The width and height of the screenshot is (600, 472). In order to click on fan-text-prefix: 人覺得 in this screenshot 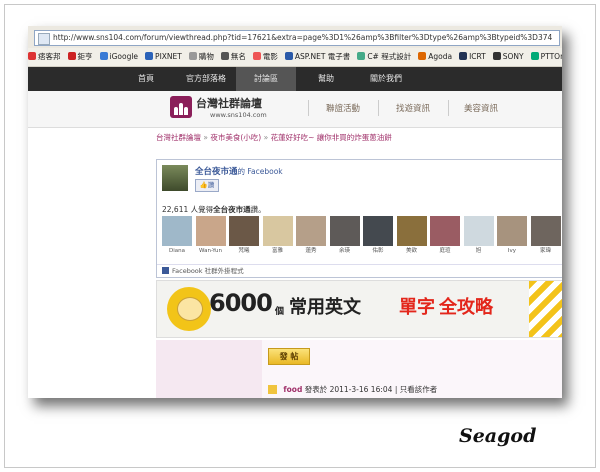, I will do `click(202, 209)`.